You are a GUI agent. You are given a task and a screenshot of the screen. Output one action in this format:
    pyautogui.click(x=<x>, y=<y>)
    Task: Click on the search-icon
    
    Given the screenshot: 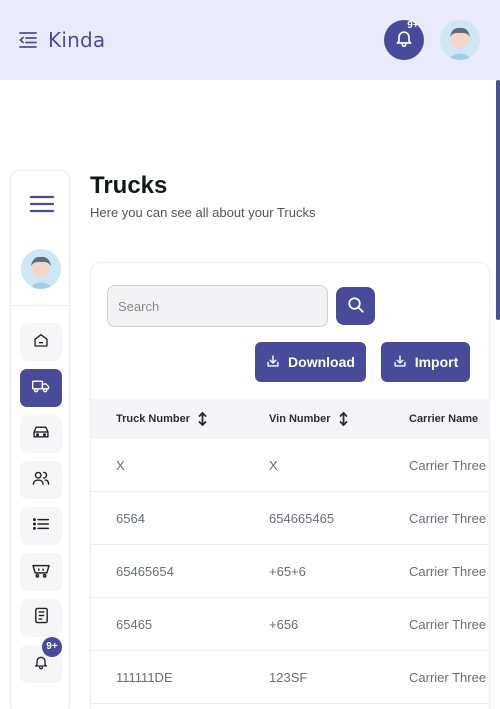 What is the action you would take?
    pyautogui.click(x=356, y=306)
    